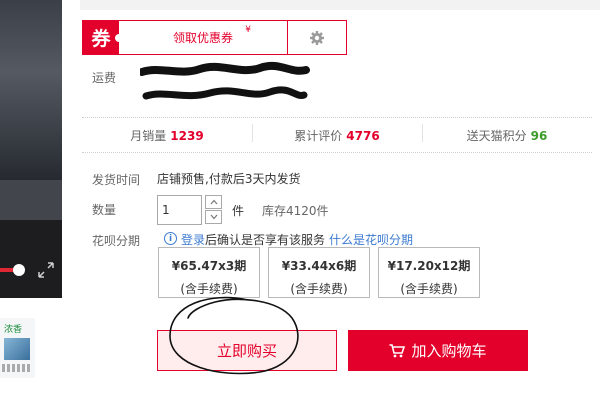 Image resolution: width=600 pixels, height=400 pixels. I want to click on video-frame-shade, so click(31, 200).